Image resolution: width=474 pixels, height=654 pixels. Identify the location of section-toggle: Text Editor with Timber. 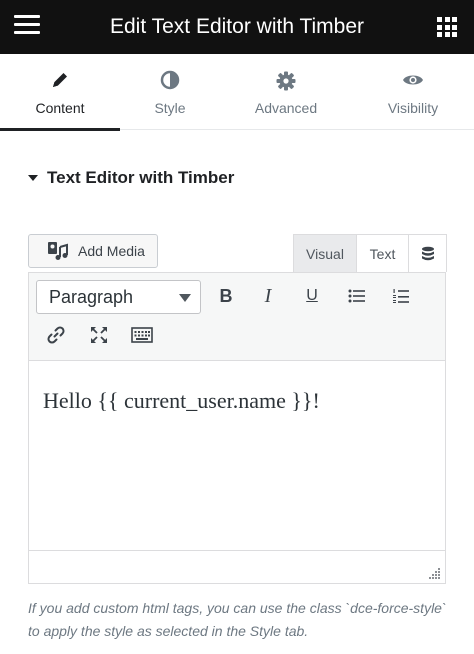
(131, 178).